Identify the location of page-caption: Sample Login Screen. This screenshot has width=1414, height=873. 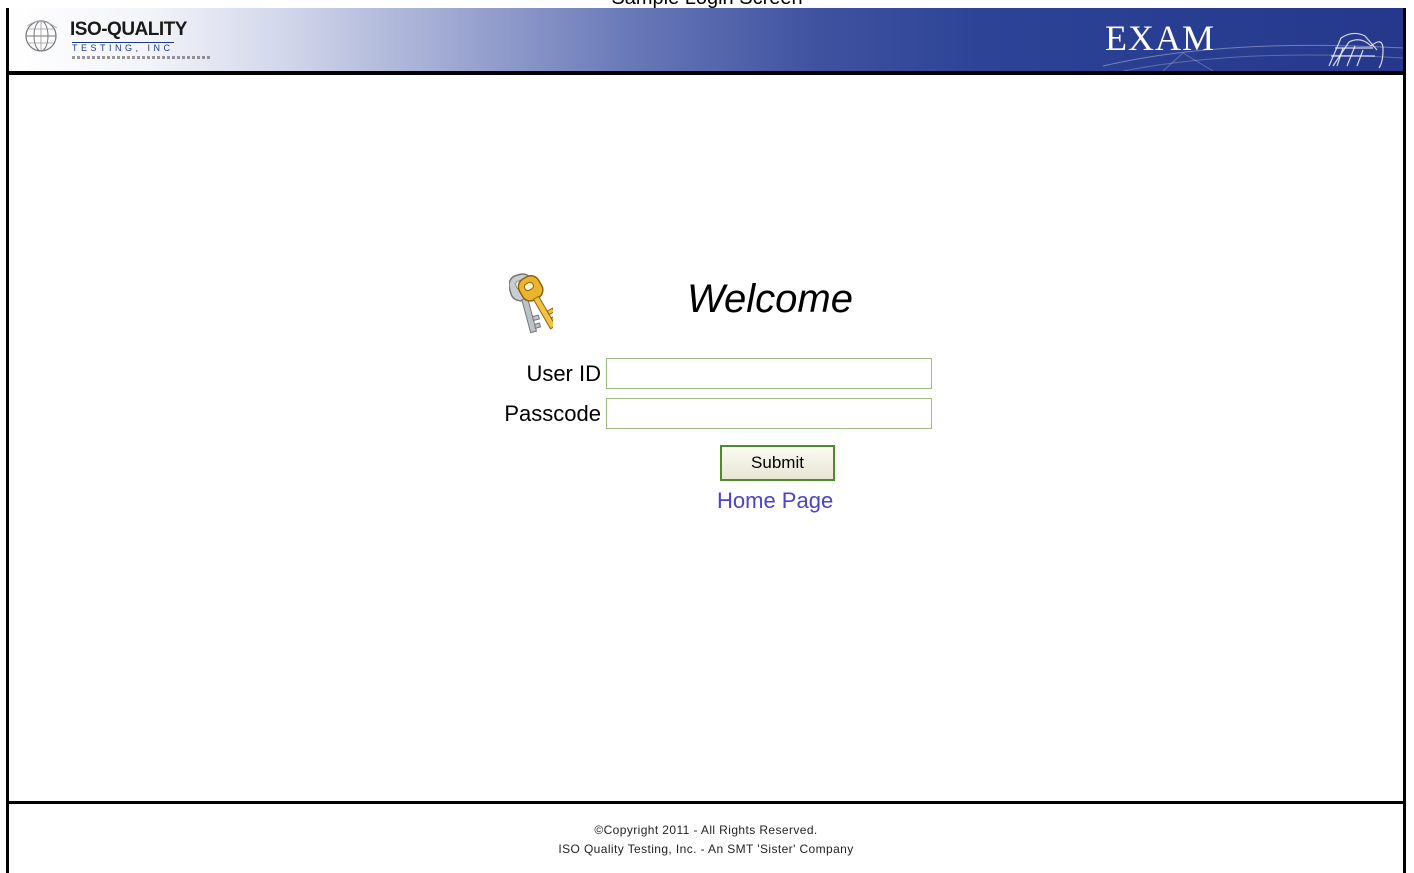
(707, 4).